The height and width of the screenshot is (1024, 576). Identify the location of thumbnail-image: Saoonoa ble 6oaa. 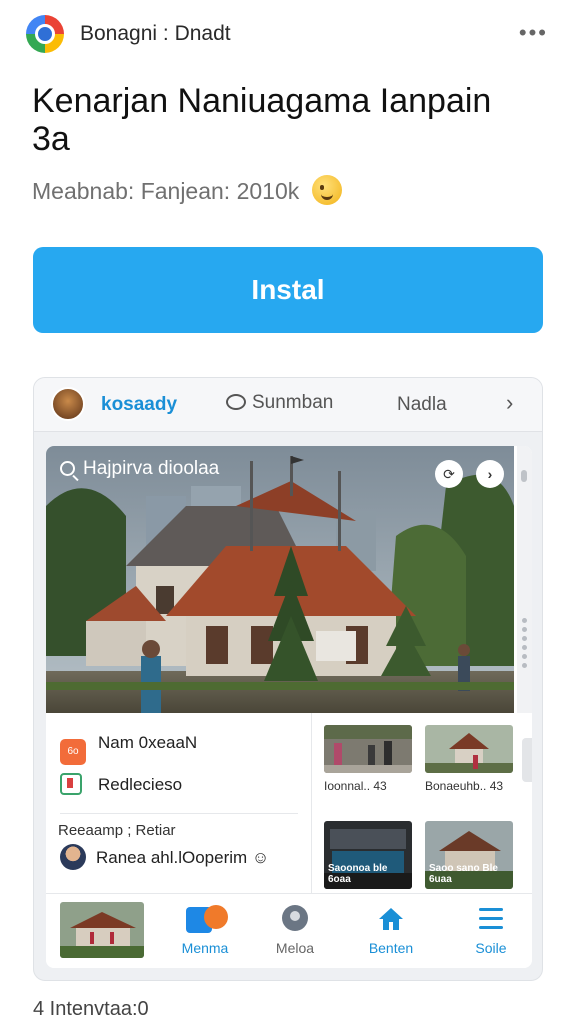
(368, 855).